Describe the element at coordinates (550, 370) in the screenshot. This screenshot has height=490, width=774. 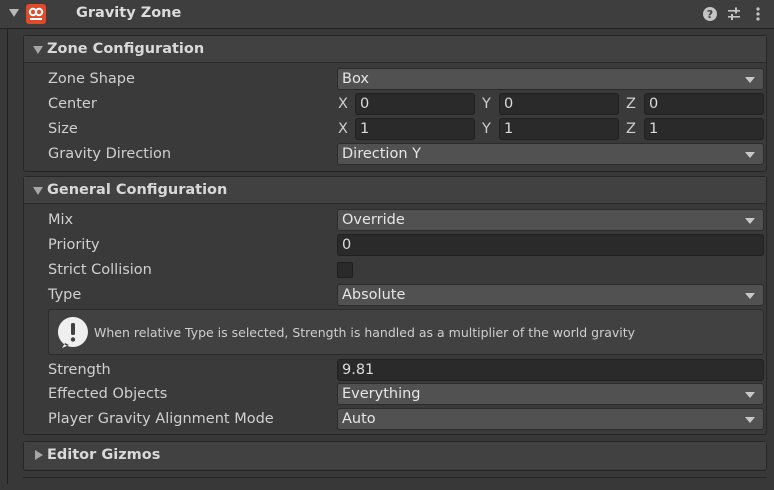
I see `strength-field: 9.81` at that location.